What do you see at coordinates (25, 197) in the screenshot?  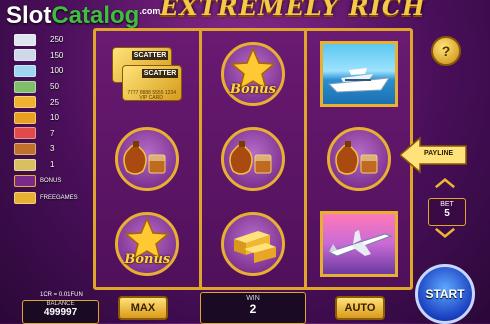 I see `scatter-card-icon` at bounding box center [25, 197].